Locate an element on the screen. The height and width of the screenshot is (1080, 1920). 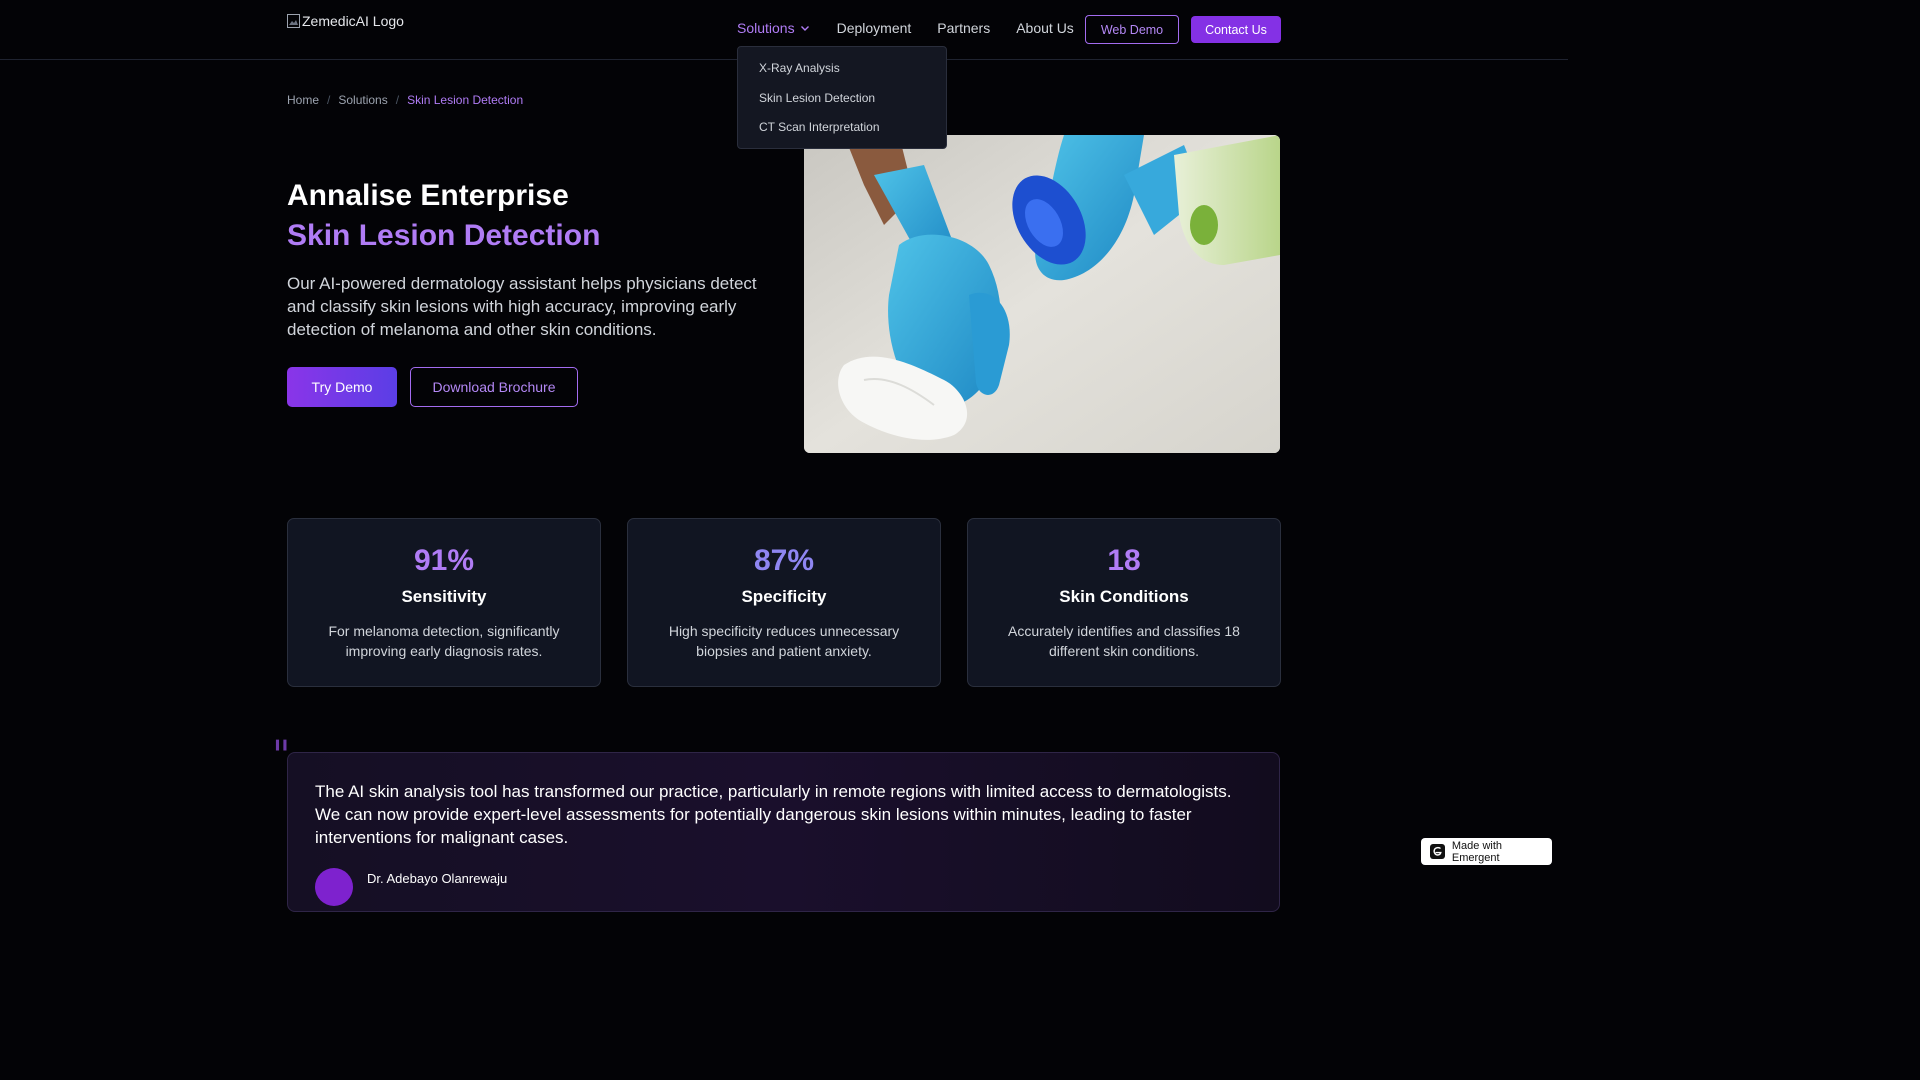
stat-value: 18 is located at coordinates (1124, 560).